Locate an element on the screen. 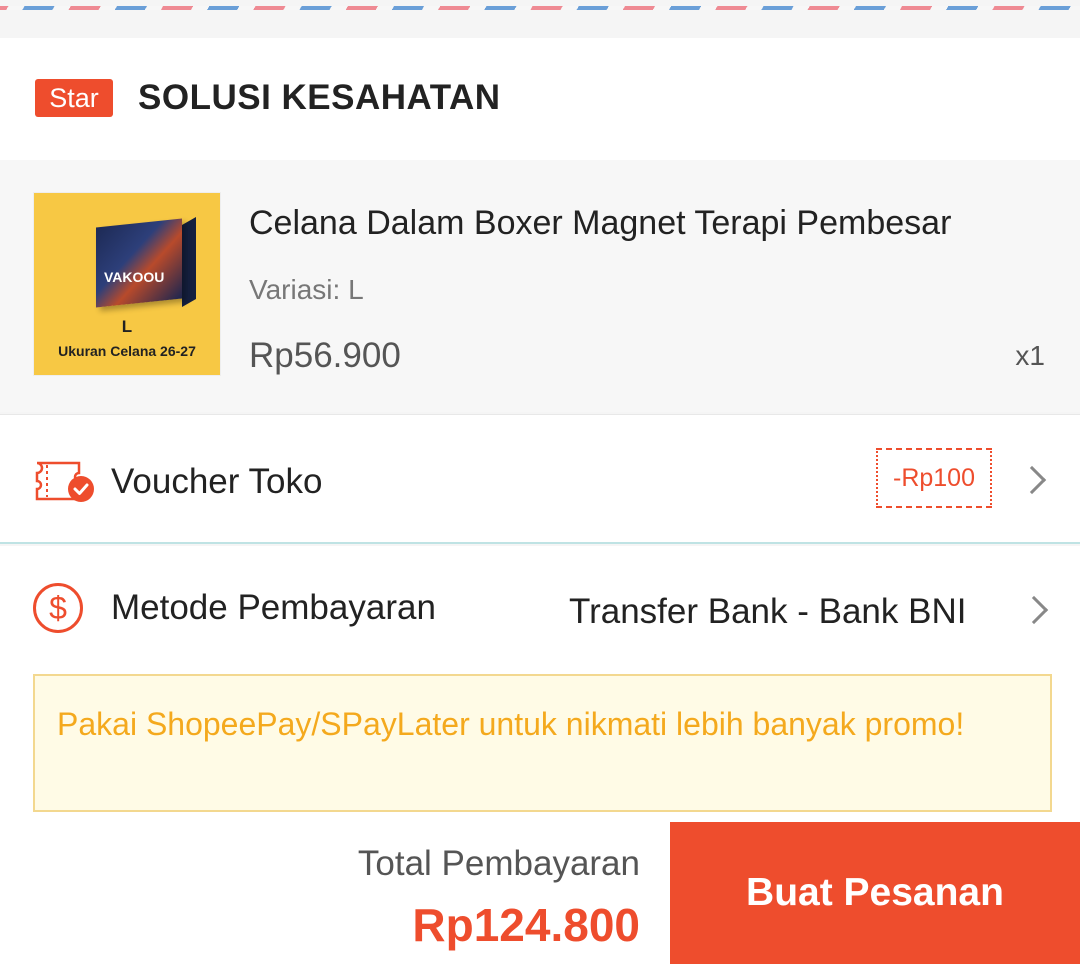 The width and height of the screenshot is (1080, 978). product-quantity: x1 is located at coordinates (1030, 355).